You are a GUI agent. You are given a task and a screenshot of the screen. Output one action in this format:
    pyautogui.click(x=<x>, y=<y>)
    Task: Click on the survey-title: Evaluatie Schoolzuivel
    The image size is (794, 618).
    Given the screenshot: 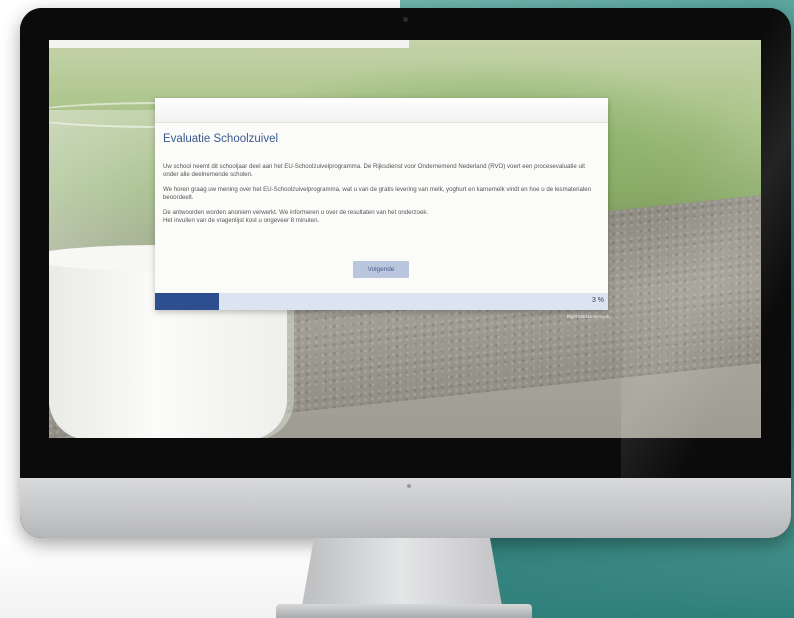 What is the action you would take?
    pyautogui.click(x=221, y=139)
    